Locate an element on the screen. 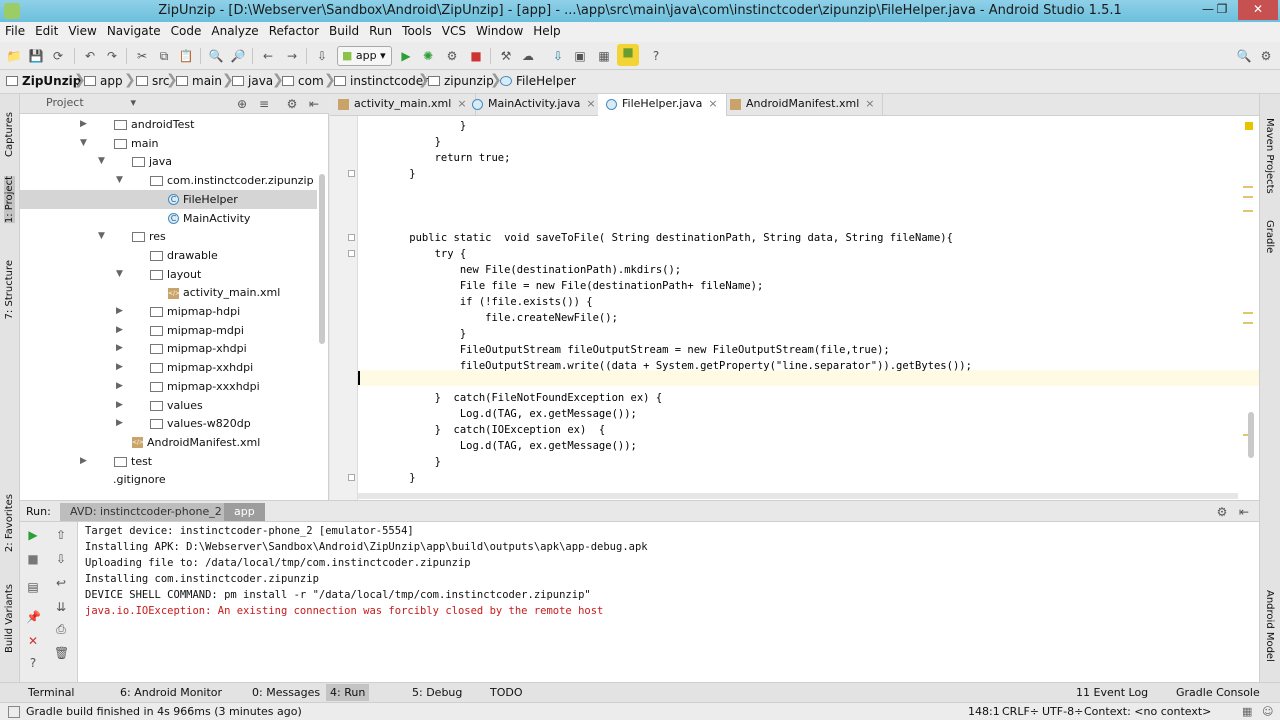  project-structure-icon: ⚒ is located at coordinates (506, 56).